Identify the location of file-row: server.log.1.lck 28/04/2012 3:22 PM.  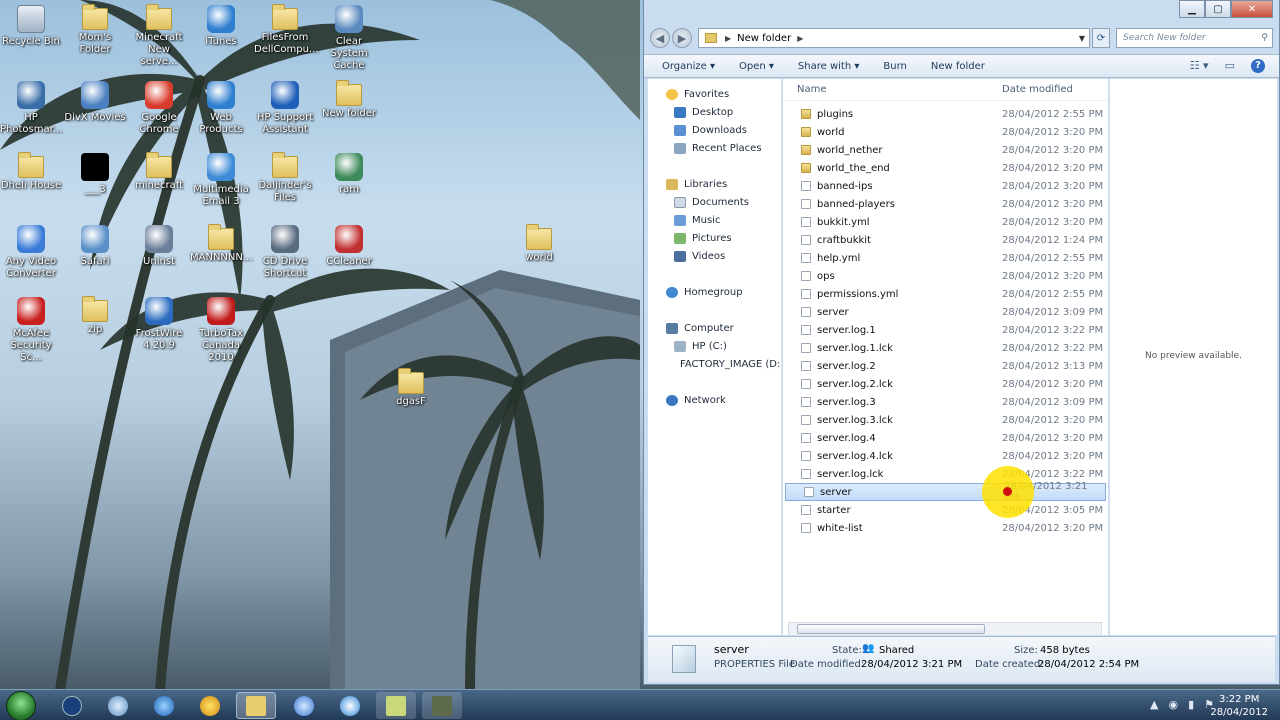
(945, 348).